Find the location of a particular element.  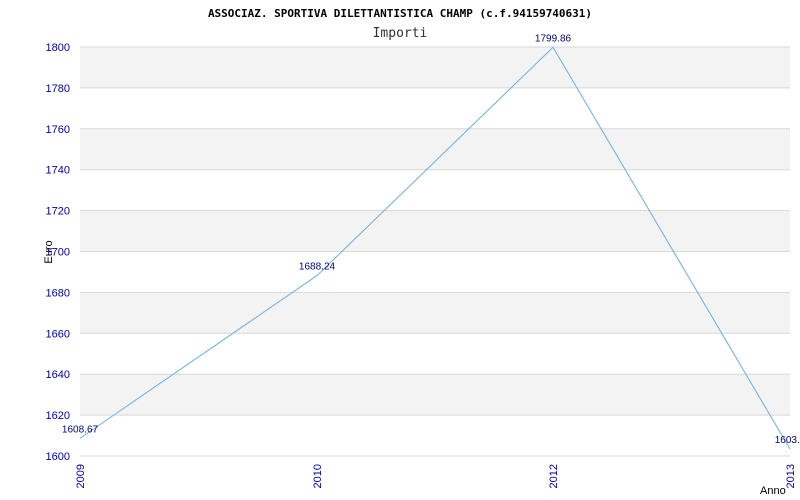

x-tick-label: 2010 is located at coordinates (318, 476).